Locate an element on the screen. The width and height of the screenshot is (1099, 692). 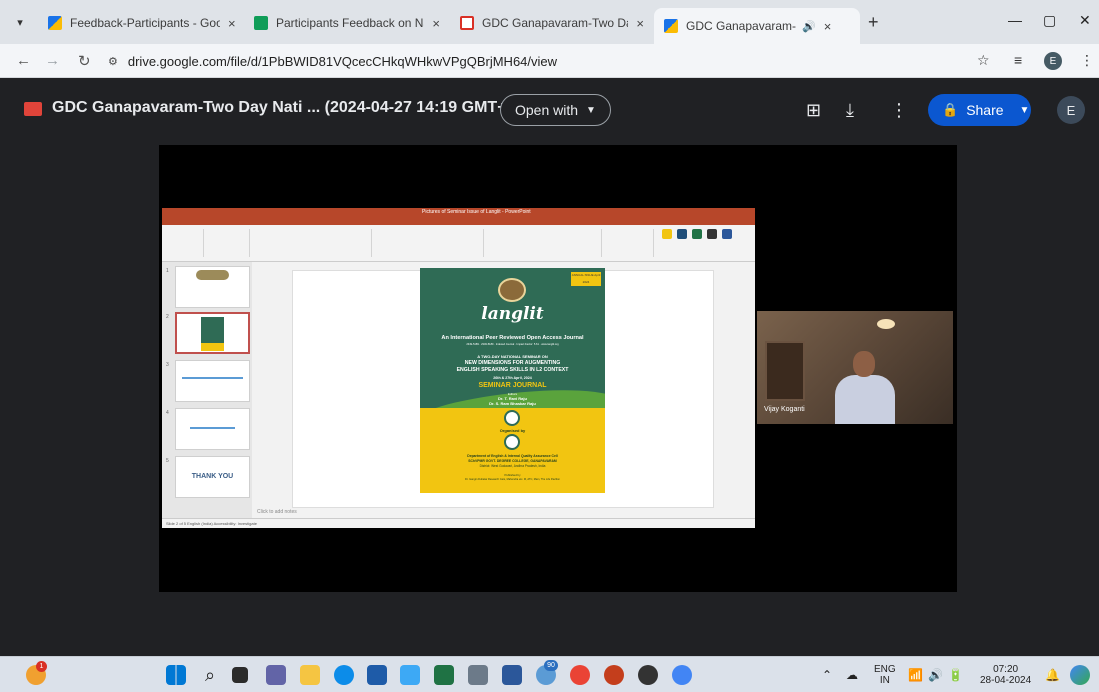
slide-thumbnail-selected is located at coordinates (212, 333).